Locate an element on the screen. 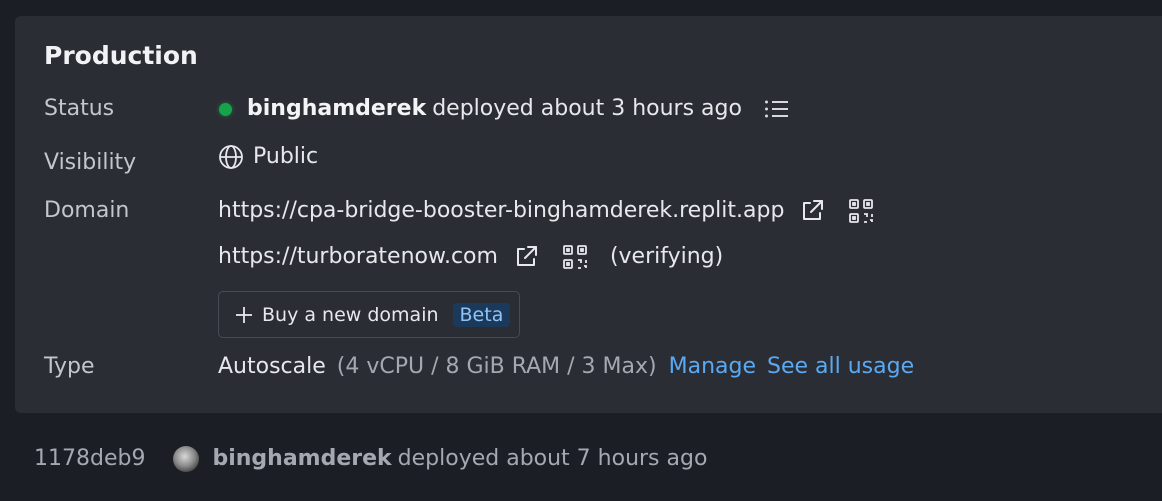 The width and height of the screenshot is (1162, 501). status-text: deployed about 3 hours ago is located at coordinates (587, 108).